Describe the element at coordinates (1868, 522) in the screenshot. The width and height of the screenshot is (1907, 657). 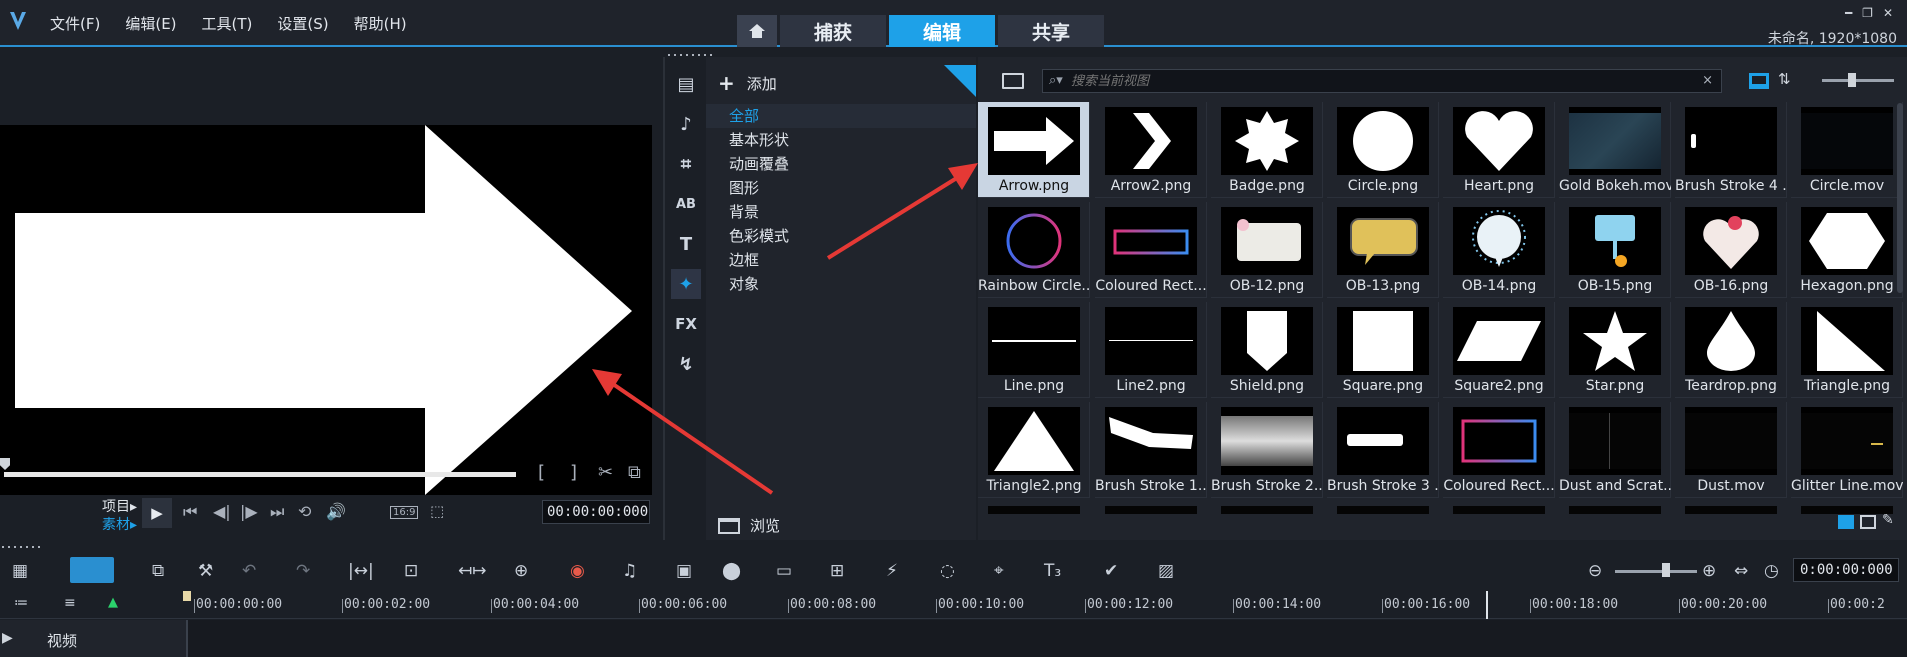
I see `detail-view-icon` at that location.